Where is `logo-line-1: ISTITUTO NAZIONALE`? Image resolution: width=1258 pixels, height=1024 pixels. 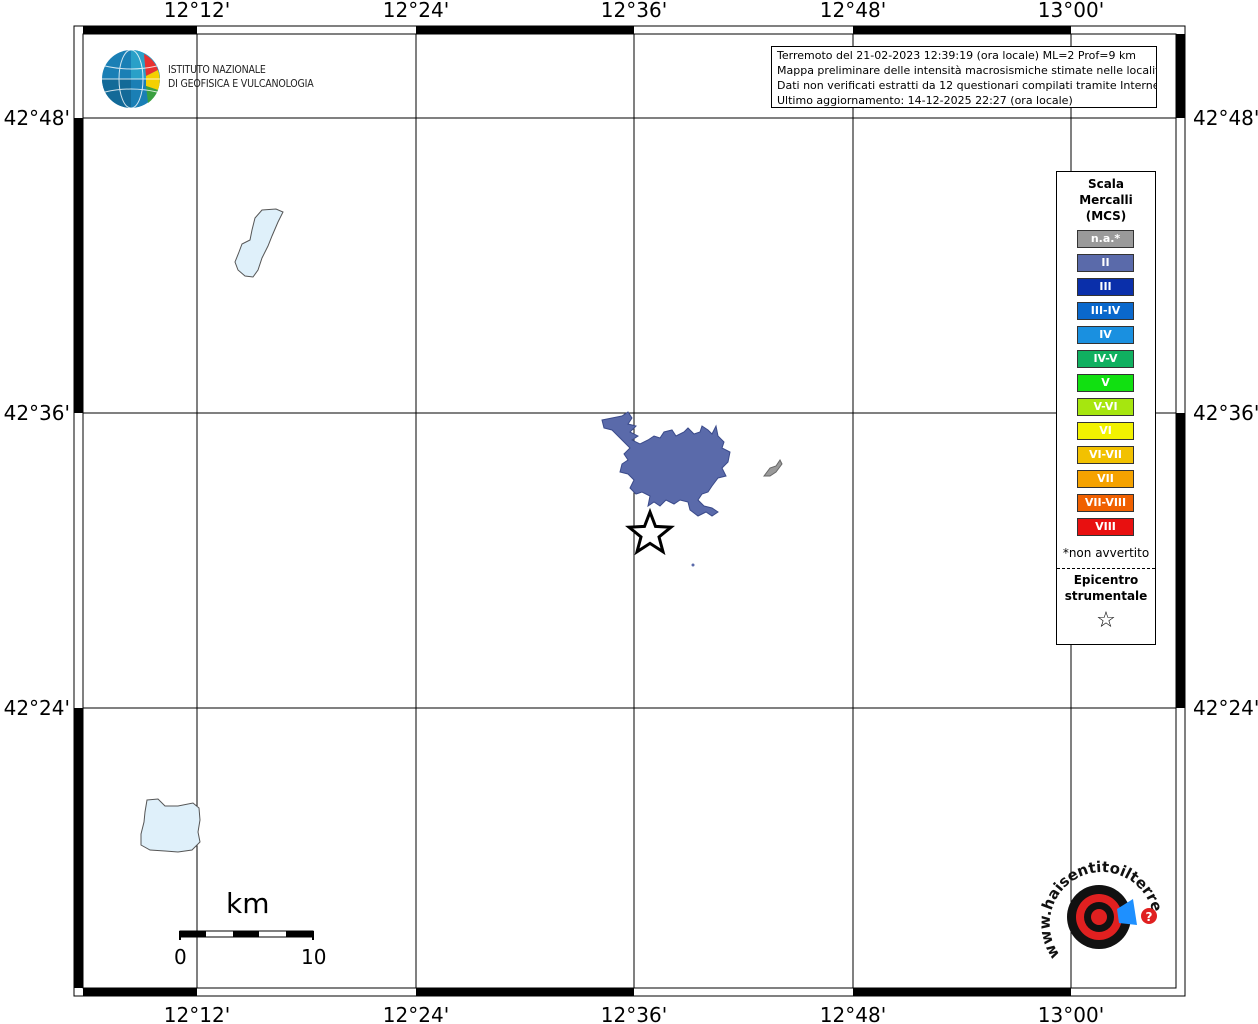 logo-line-1: ISTITUTO NAZIONALE is located at coordinates (217, 70).